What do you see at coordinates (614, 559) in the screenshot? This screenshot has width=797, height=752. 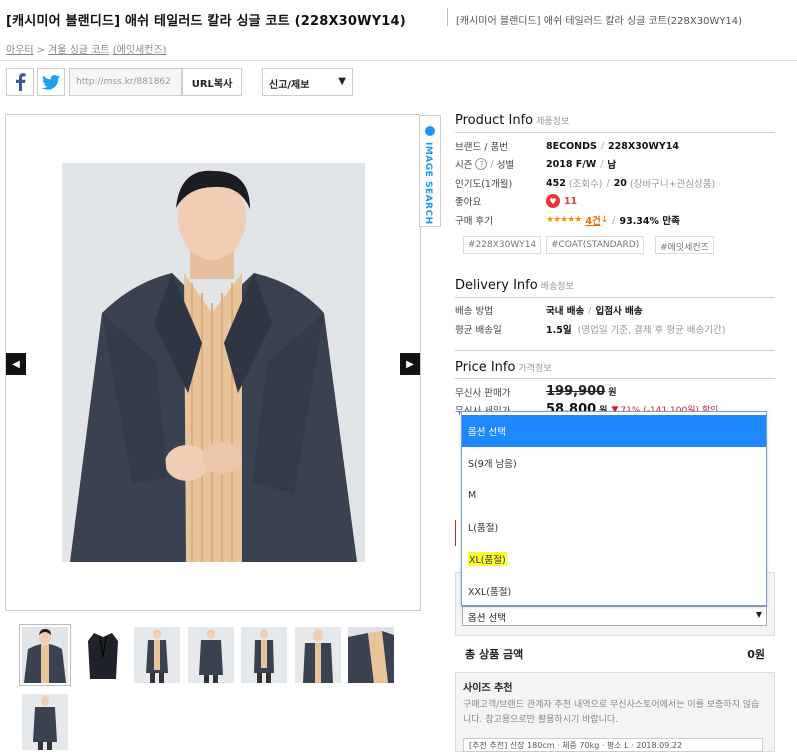 I see `option-item: XL(품절)` at bounding box center [614, 559].